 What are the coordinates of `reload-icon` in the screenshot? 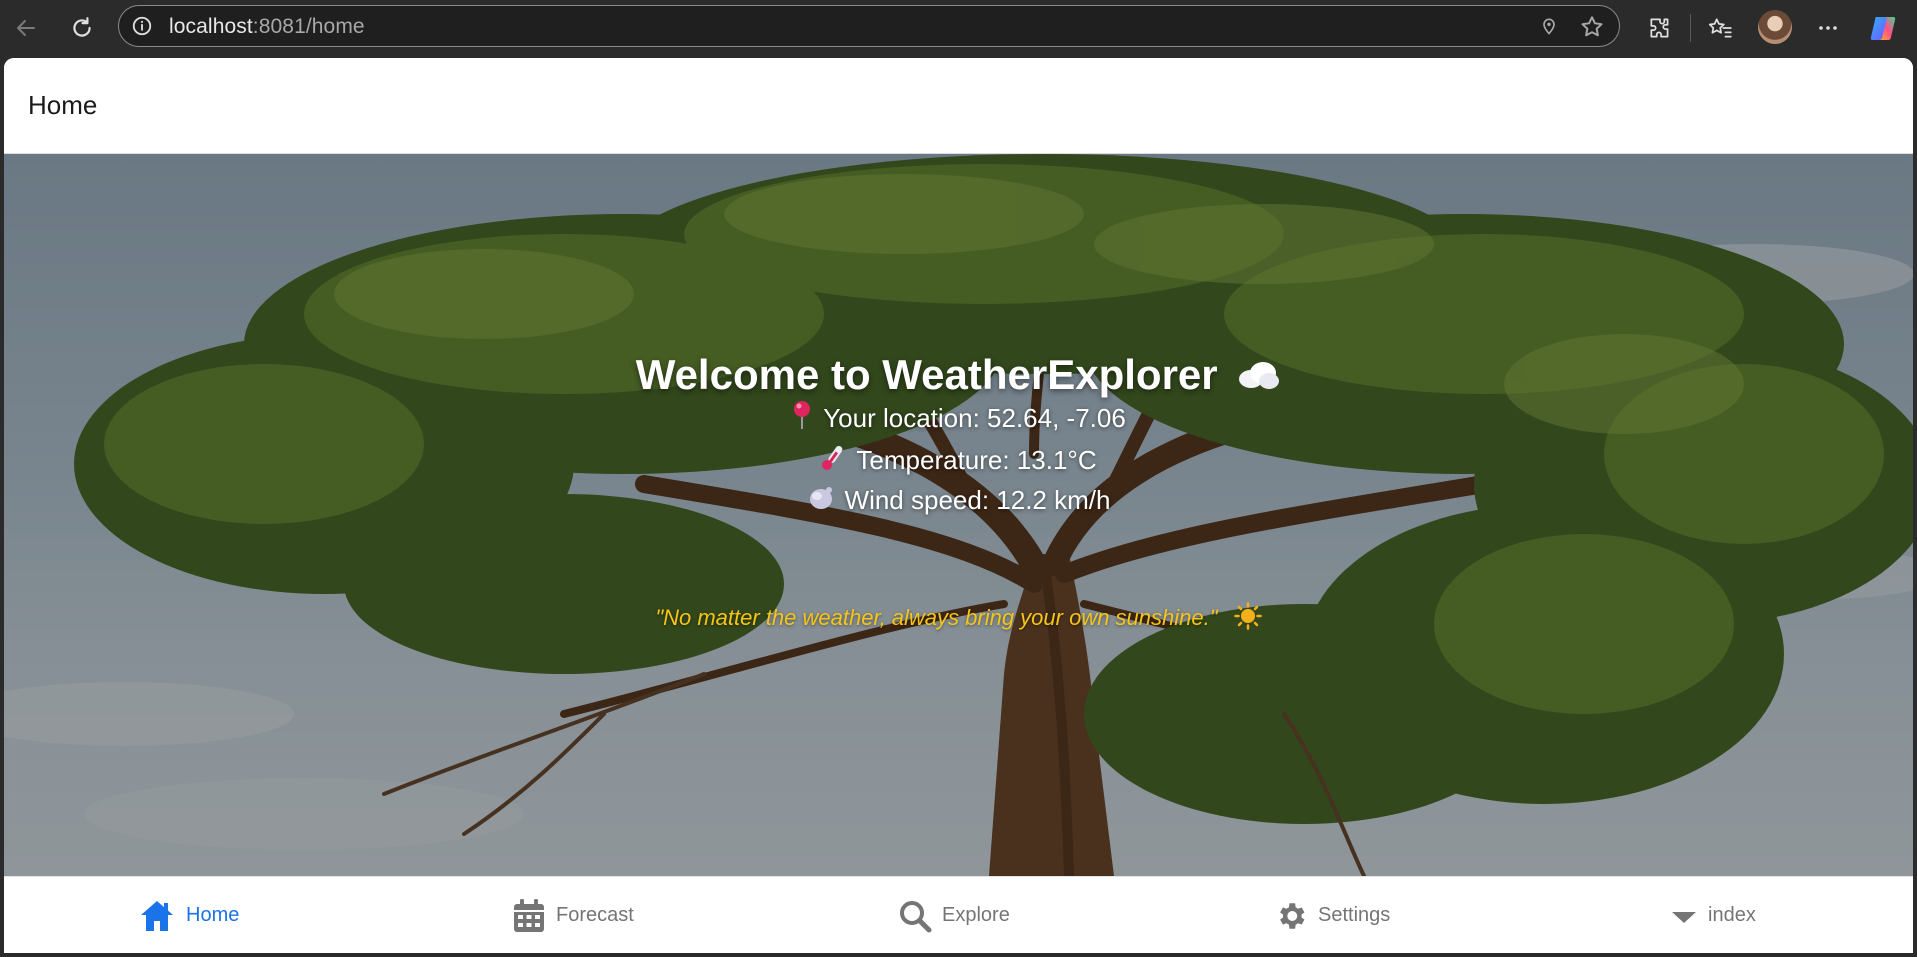 It's located at (82, 27).